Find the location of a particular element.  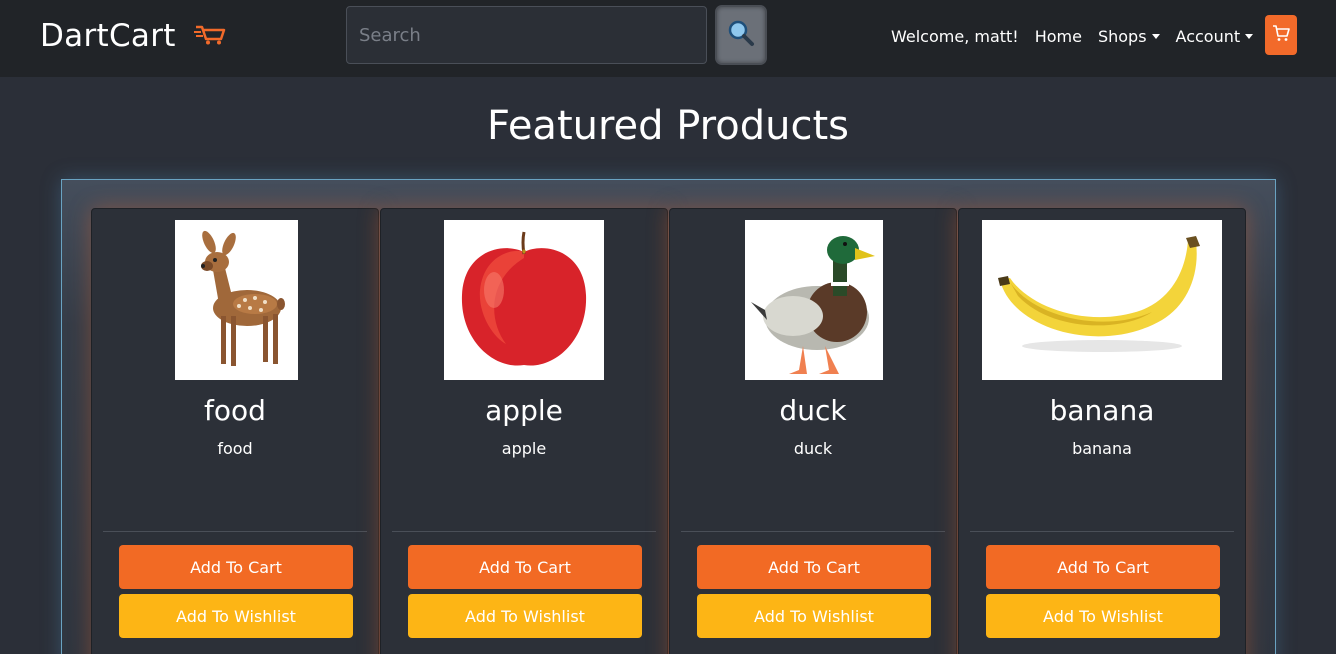

product-card: food food Add To Cart Add To Wishlist is located at coordinates (235, 431).